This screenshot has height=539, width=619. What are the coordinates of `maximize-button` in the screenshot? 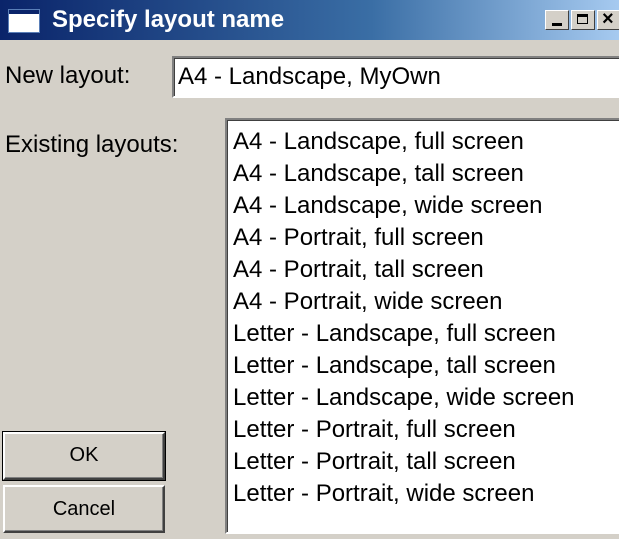 It's located at (583, 20).